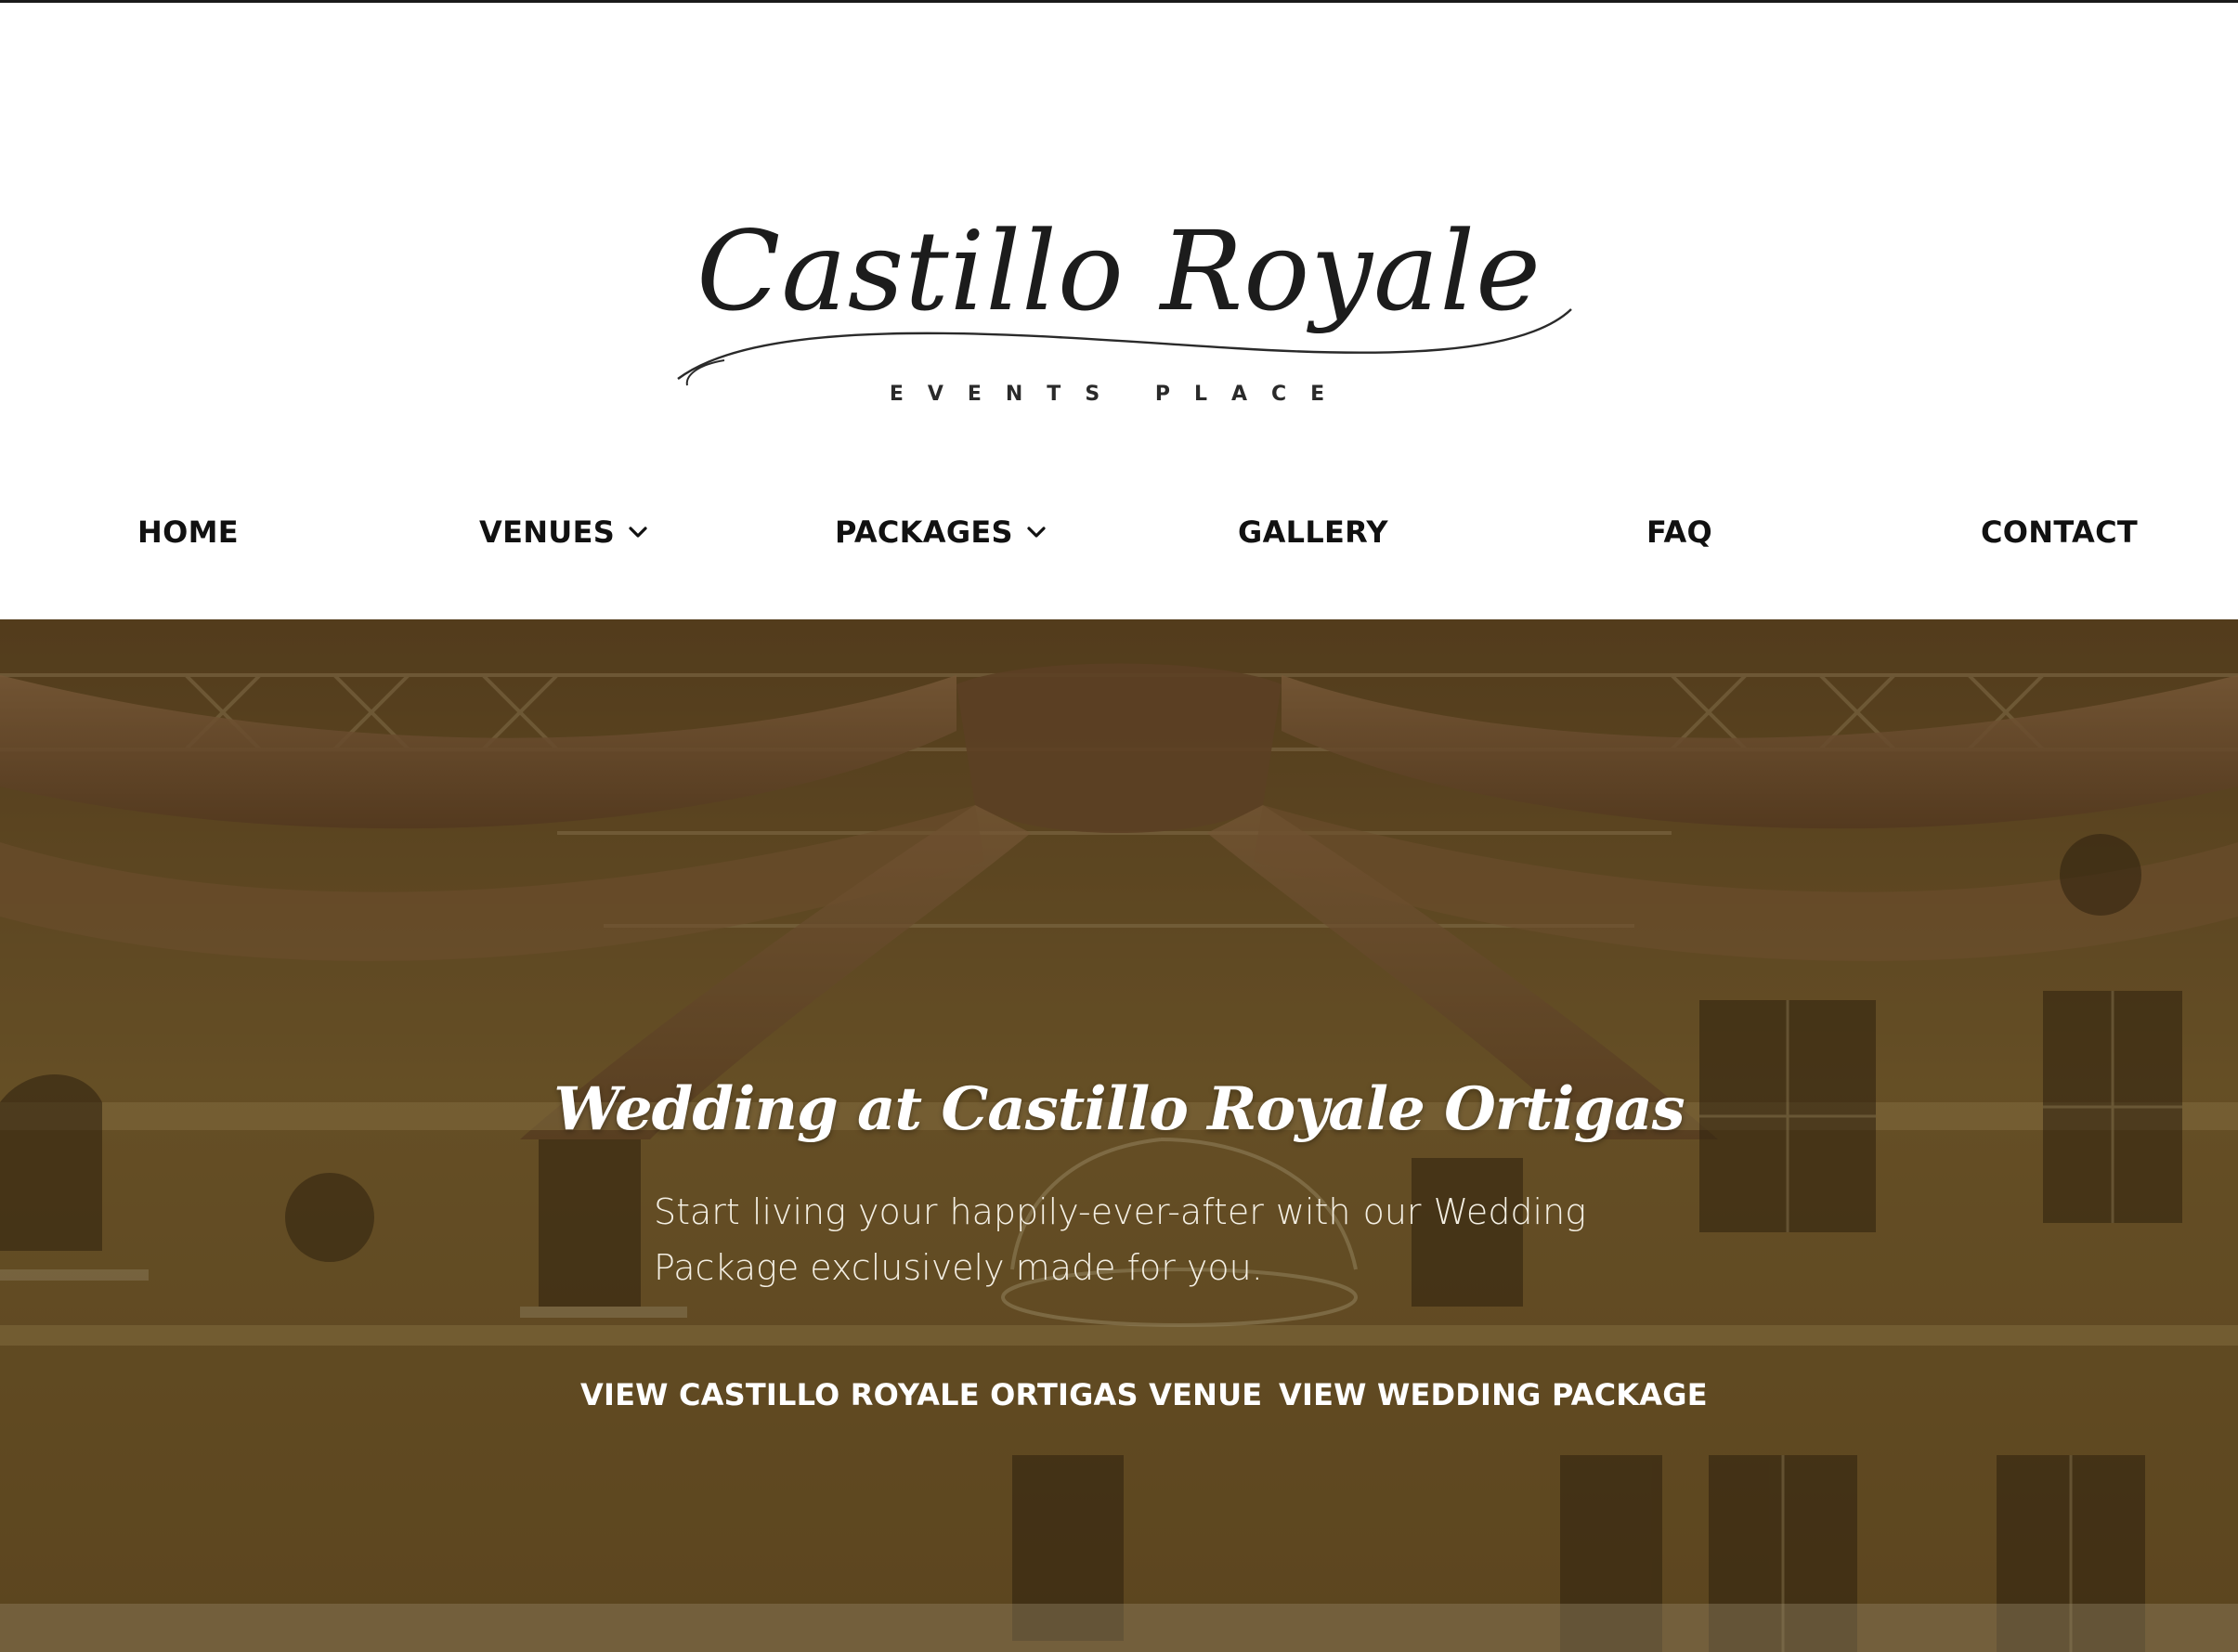 The image size is (2238, 1652). What do you see at coordinates (547, 532) in the screenshot?
I see `nav-label: VENUES` at bounding box center [547, 532].